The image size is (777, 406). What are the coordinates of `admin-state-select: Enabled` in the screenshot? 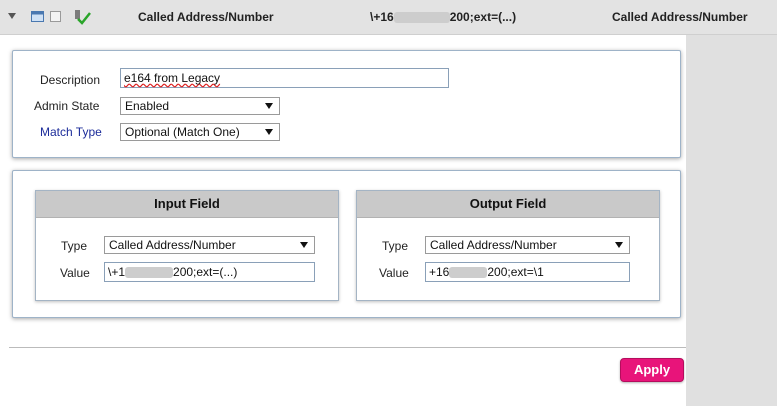 It's located at (200, 106).